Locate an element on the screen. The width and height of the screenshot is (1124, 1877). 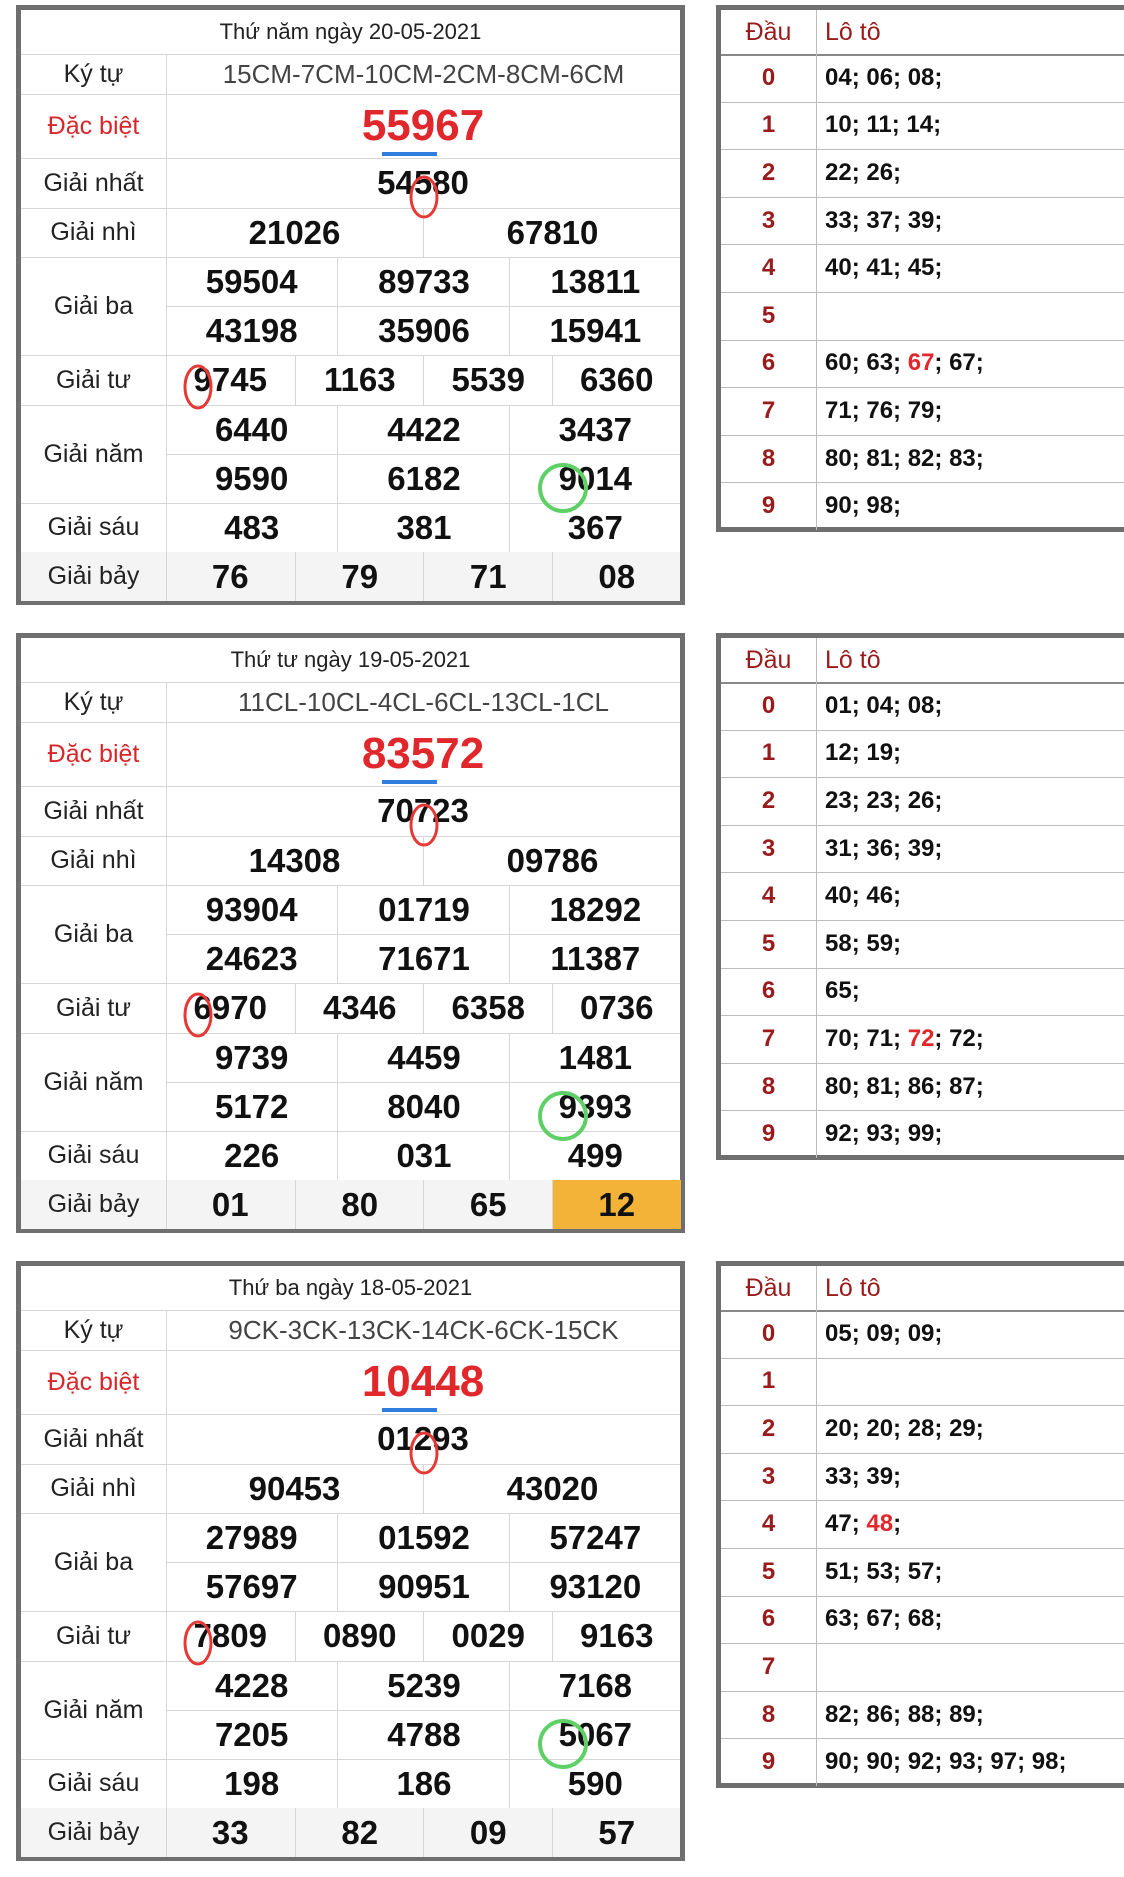
prize-number: 71 is located at coordinates (488, 576).